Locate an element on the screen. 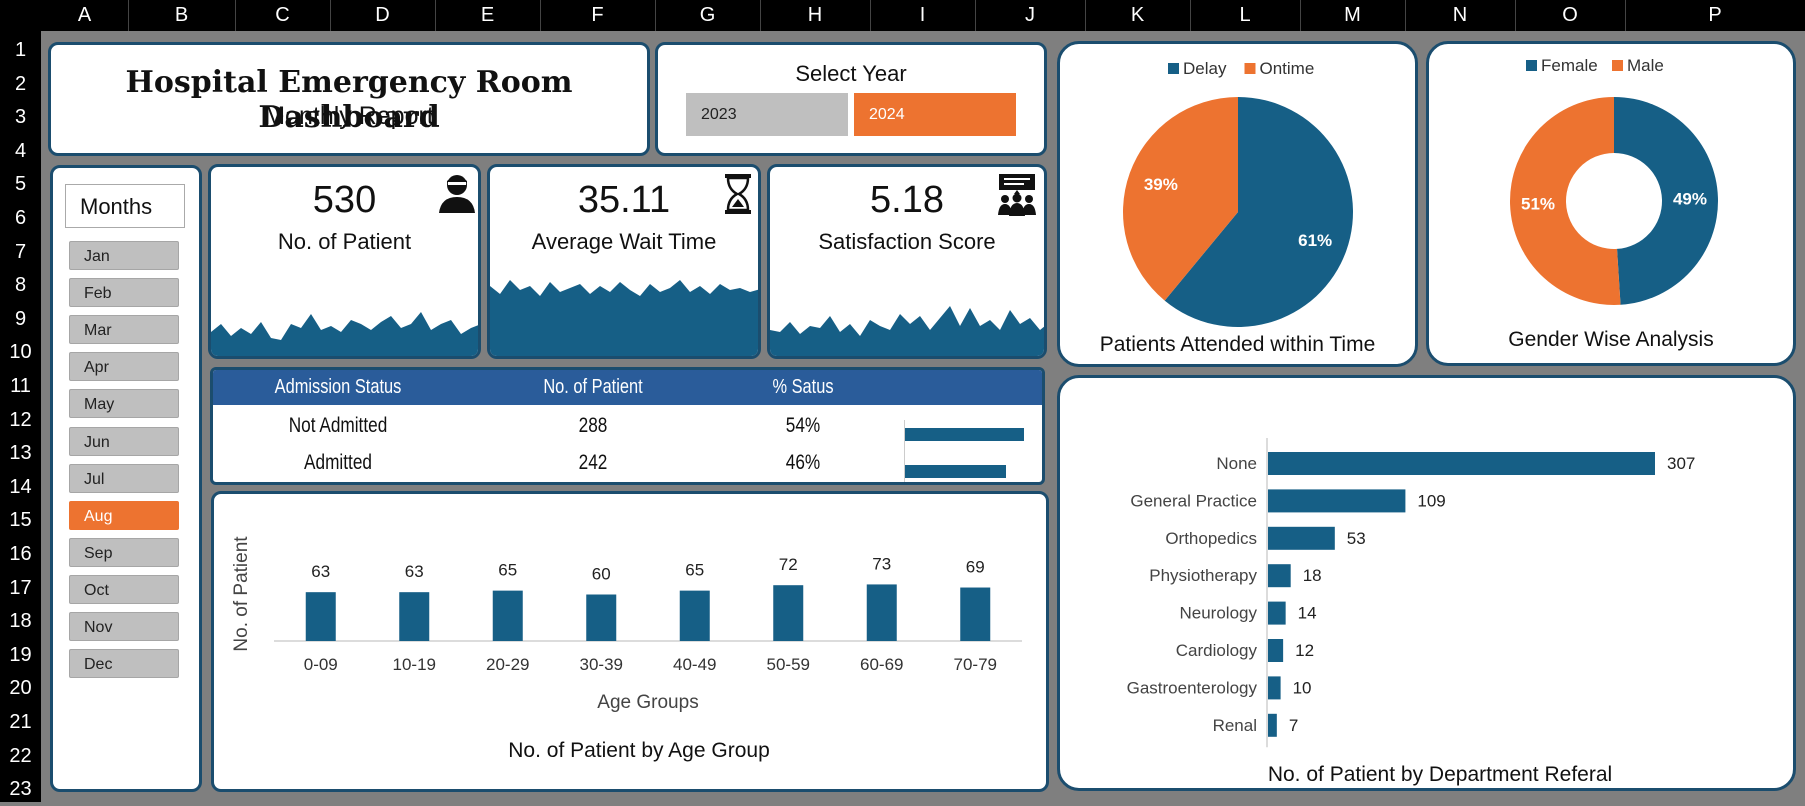 The height and width of the screenshot is (806, 1805). month-button-aug: Aug is located at coordinates (124, 515).